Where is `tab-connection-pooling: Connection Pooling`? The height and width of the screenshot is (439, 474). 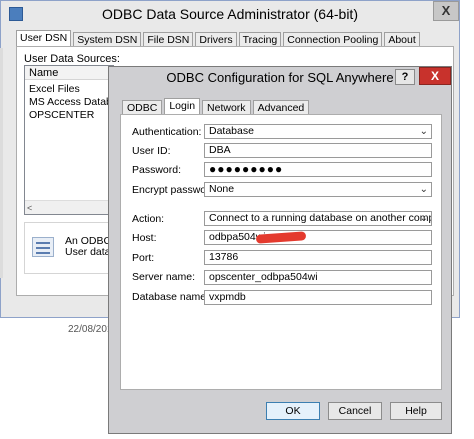 tab-connection-pooling: Connection Pooling is located at coordinates (333, 39).